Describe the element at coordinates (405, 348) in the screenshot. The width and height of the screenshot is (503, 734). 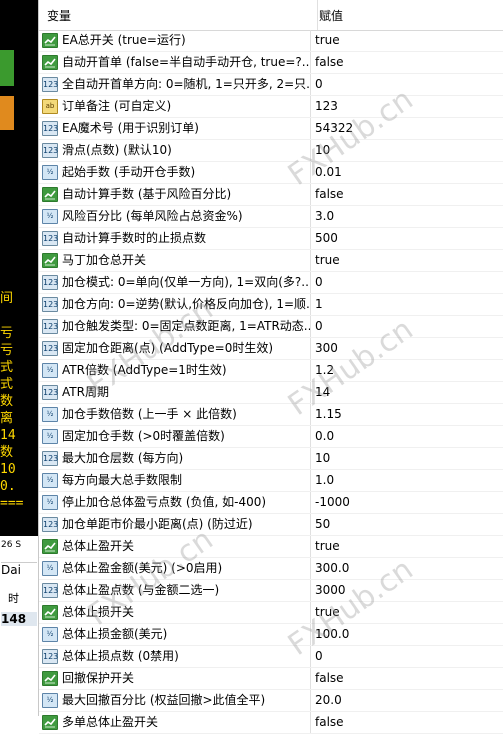
I see `param-value: 300` at that location.